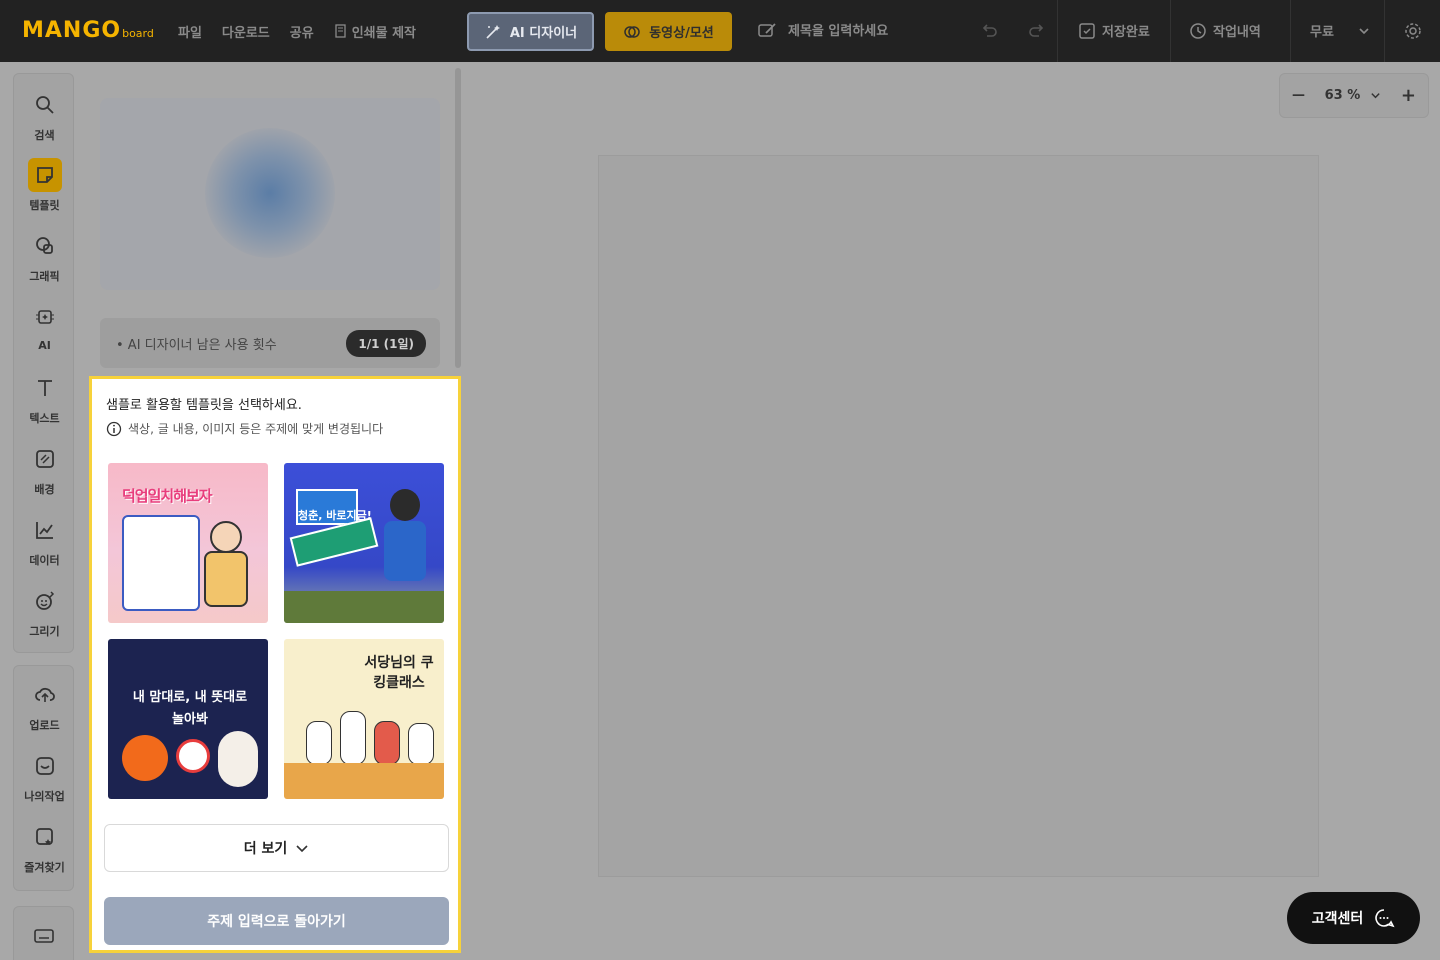 The height and width of the screenshot is (960, 1440). I want to click on ai-designer-button: AI 디자이너, so click(530, 31).